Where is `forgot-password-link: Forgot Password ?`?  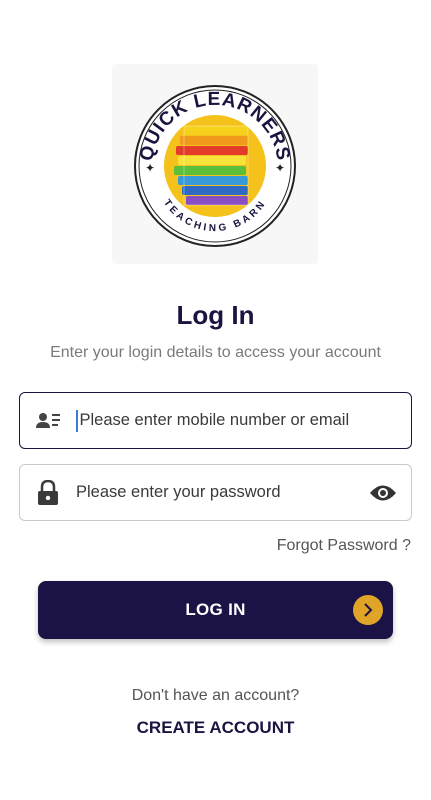 forgot-password-link: Forgot Password ? is located at coordinates (344, 546).